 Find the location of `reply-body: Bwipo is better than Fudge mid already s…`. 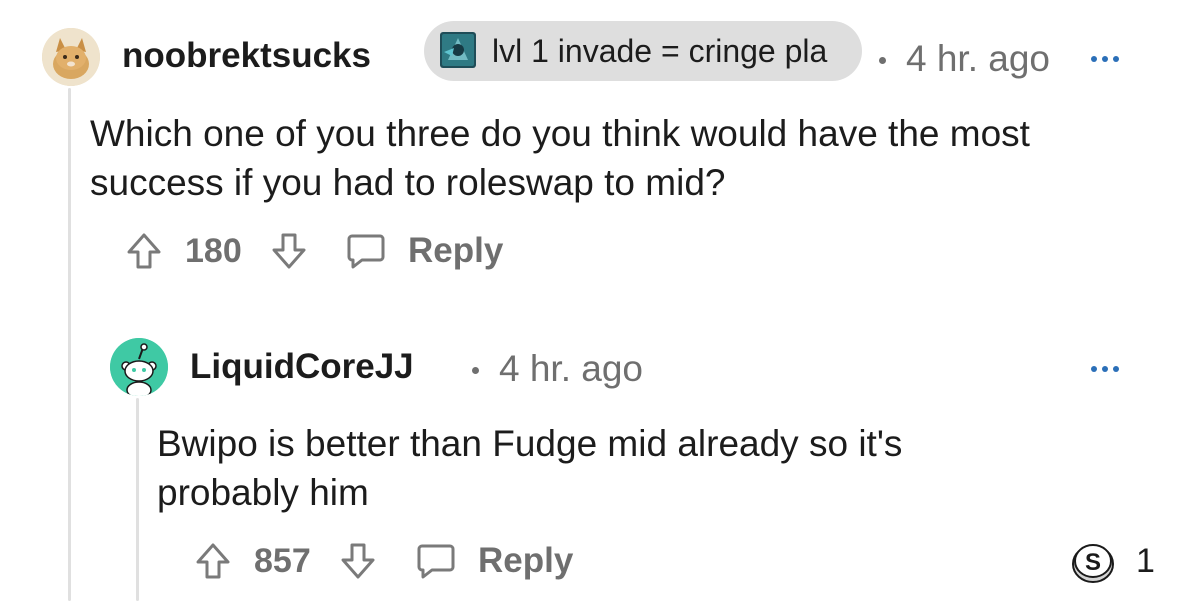

reply-body: Bwipo is better than Fudge mid already s… is located at coordinates (530, 468).